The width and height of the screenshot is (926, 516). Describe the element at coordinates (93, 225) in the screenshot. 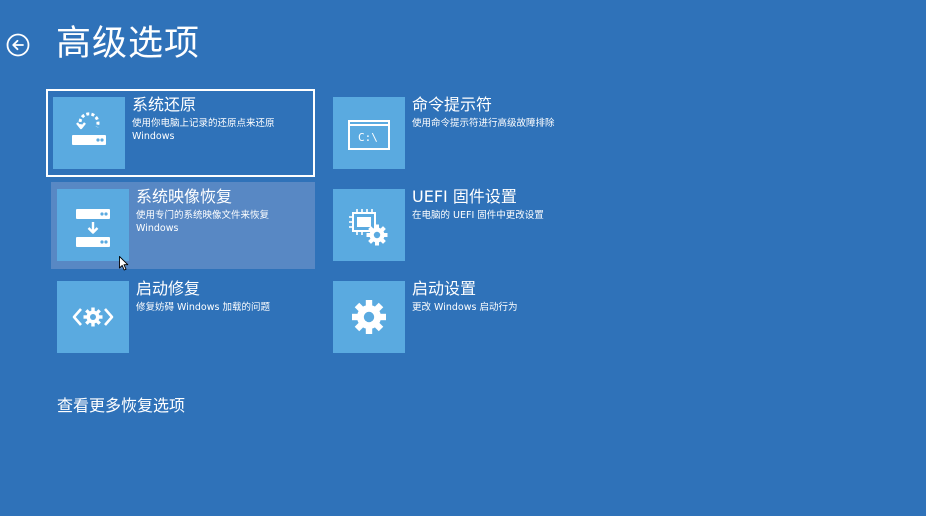

I see `image-recovery-drive-icon` at that location.